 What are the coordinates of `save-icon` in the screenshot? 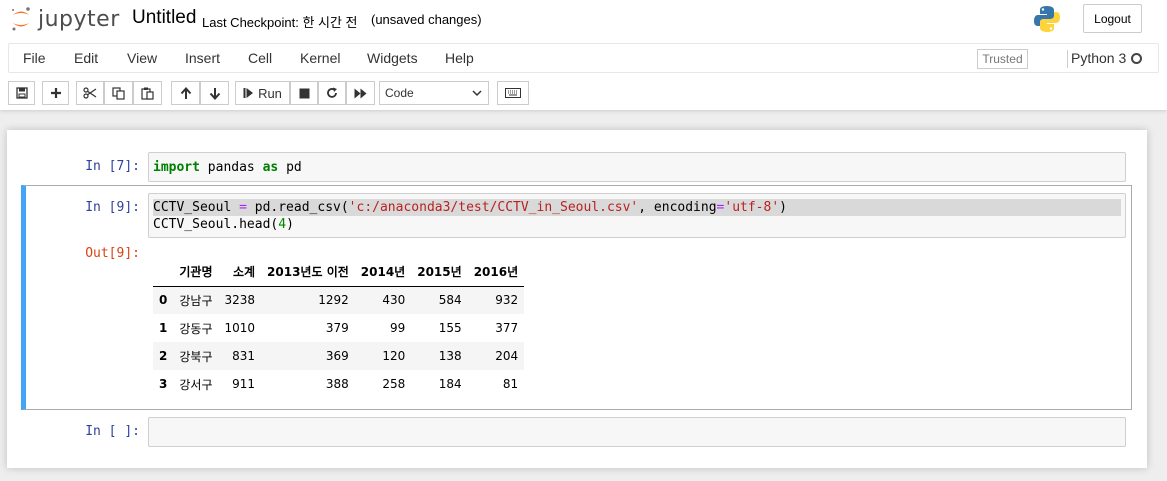 It's located at (21, 93).